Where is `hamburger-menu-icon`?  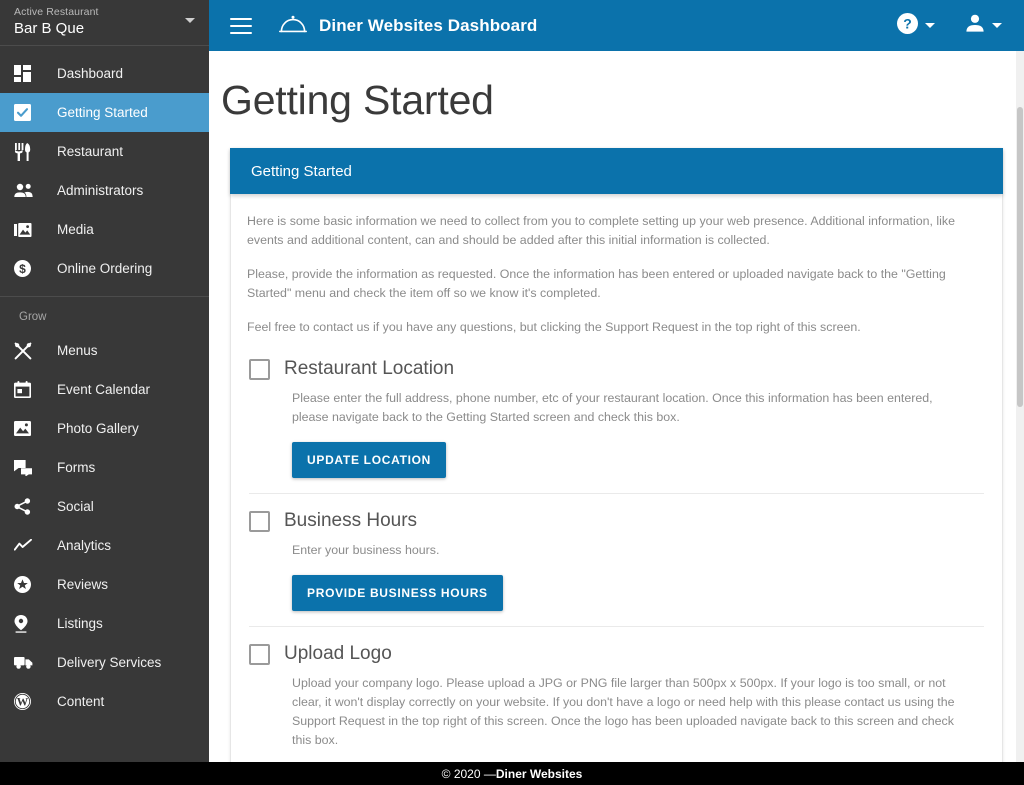 hamburger-menu-icon is located at coordinates (241, 25).